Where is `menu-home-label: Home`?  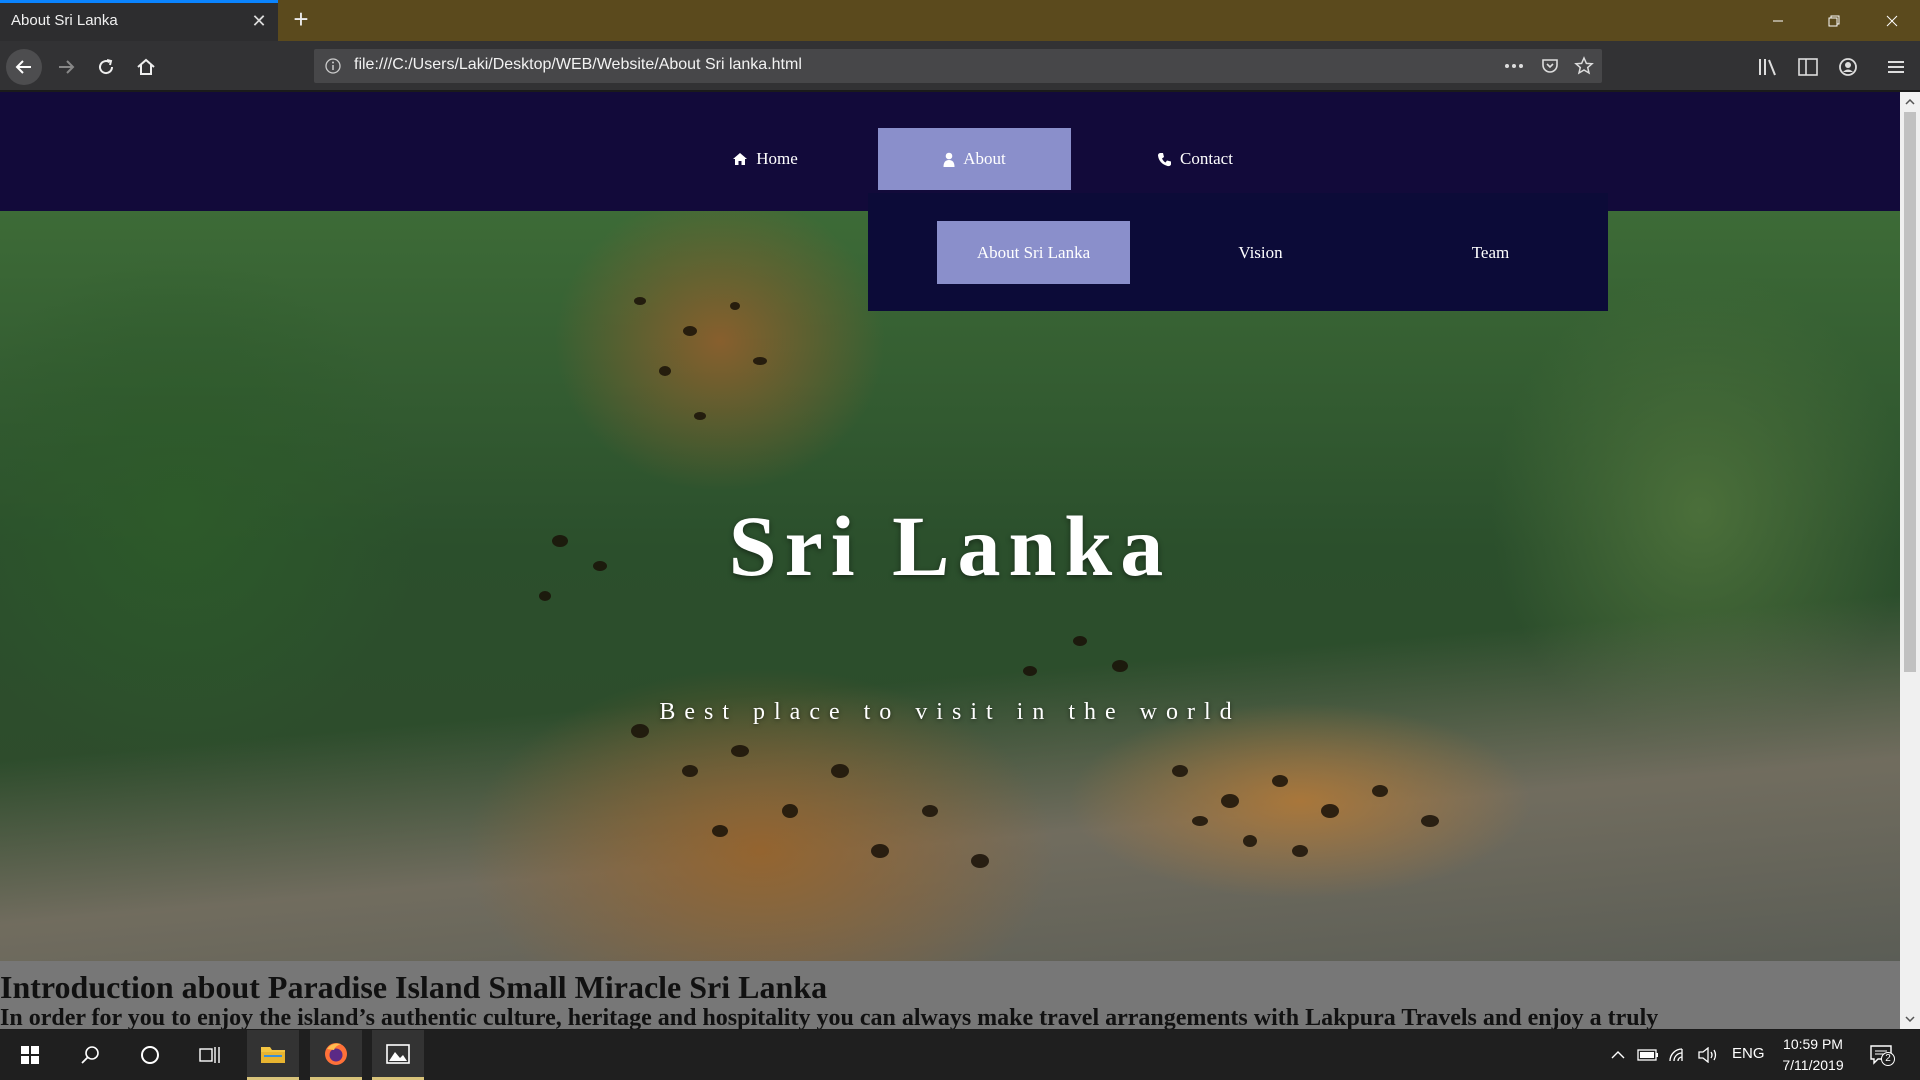
menu-home-label: Home is located at coordinates (777, 158).